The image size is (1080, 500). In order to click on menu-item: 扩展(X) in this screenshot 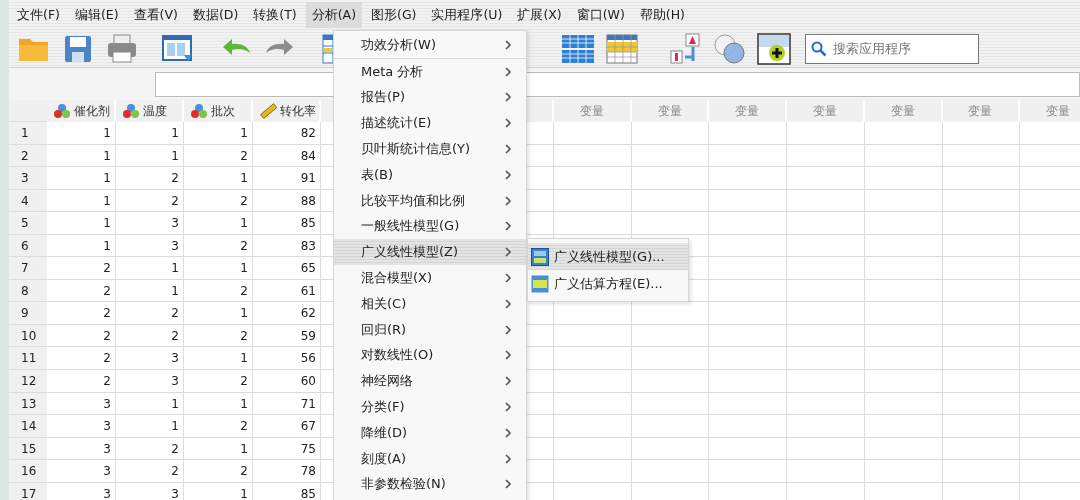, I will do `click(539, 15)`.